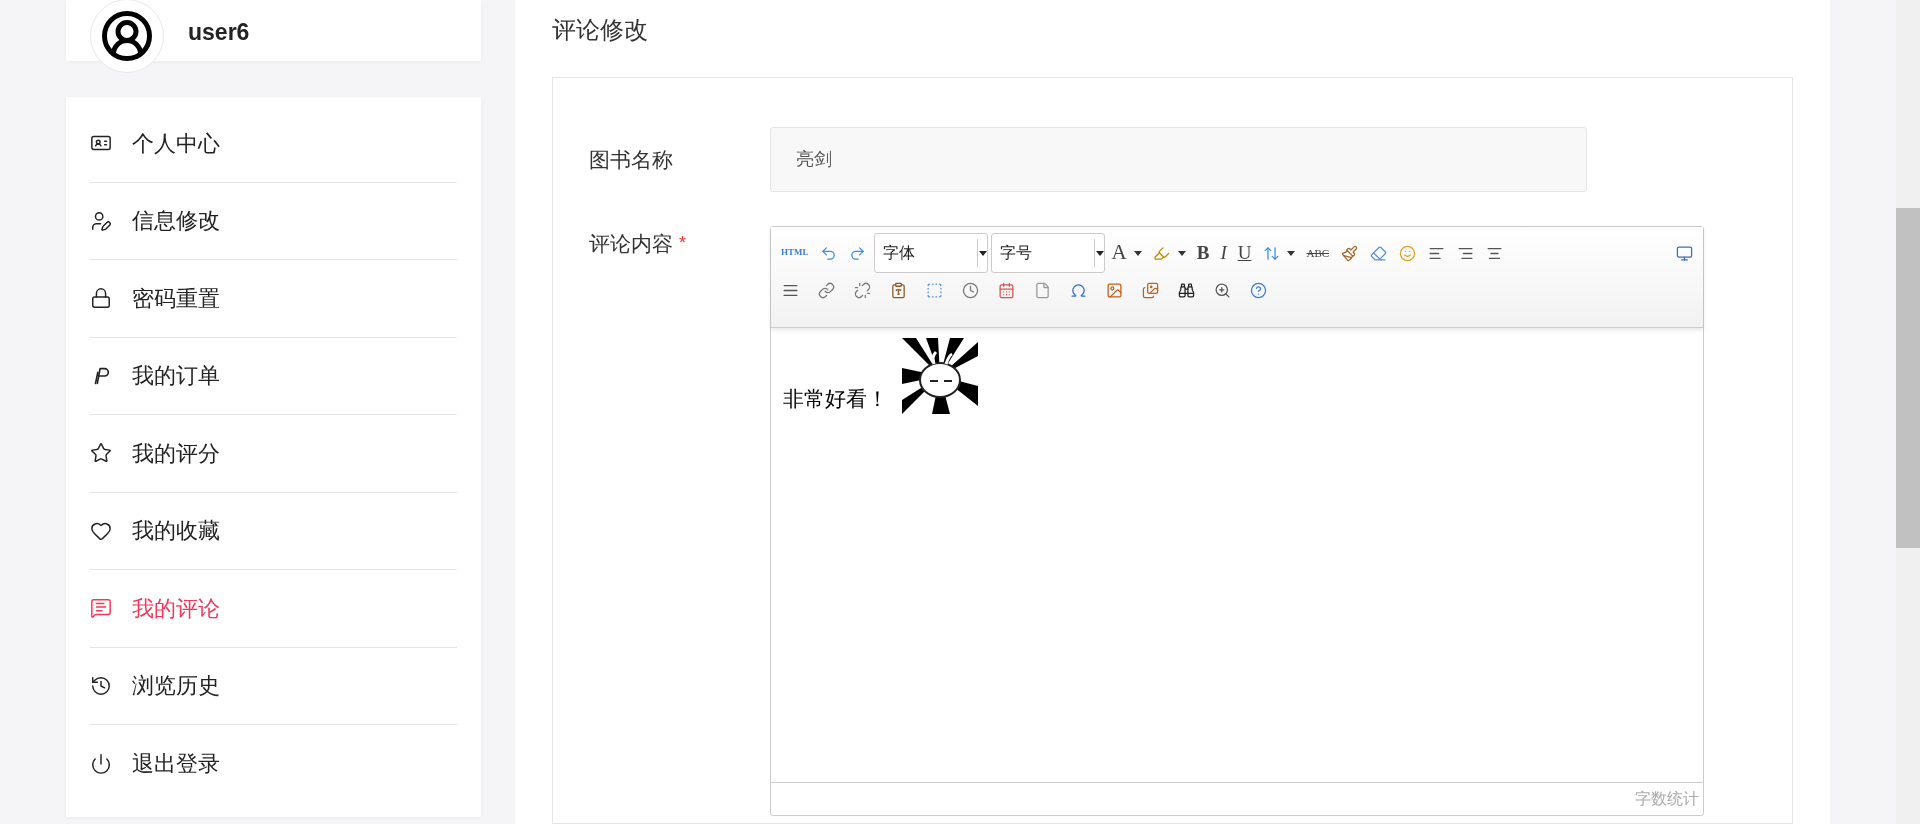 This screenshot has width=1920, height=824. What do you see at coordinates (176, 298) in the screenshot?
I see `sidebar-item: 密码重置` at bounding box center [176, 298].